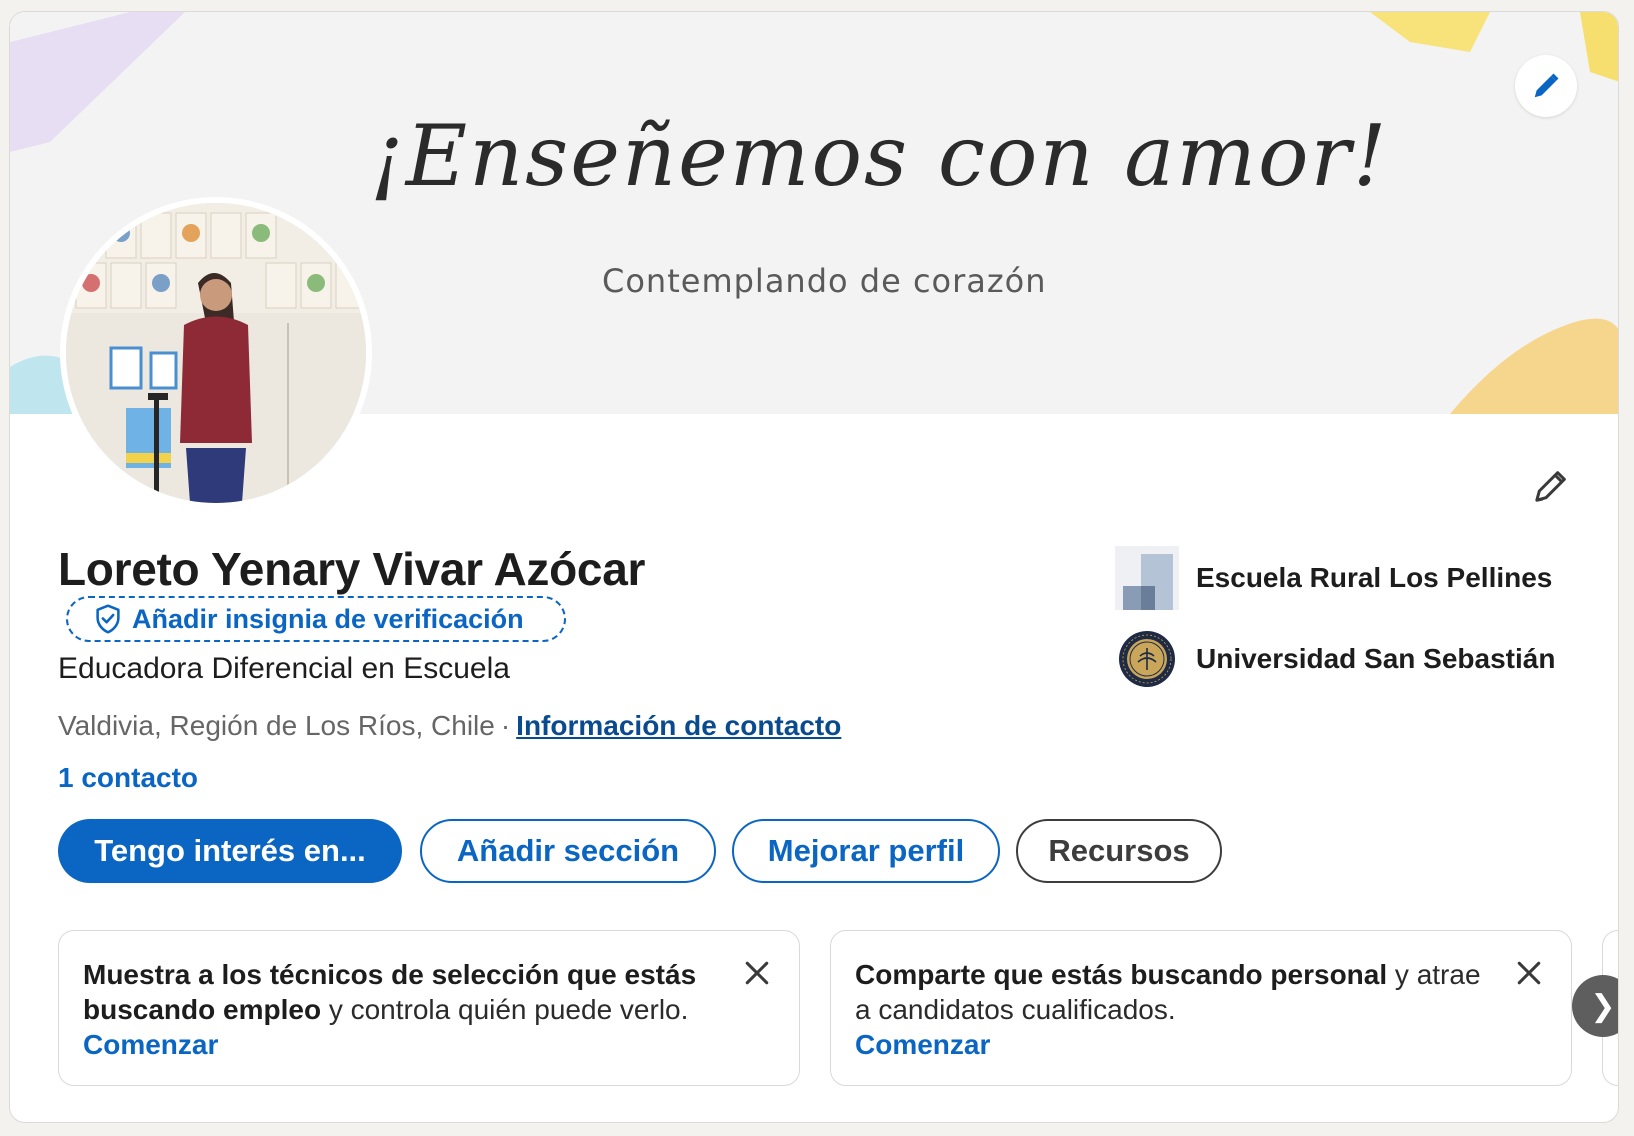 The image size is (1634, 1136). I want to click on edit-banner-button, so click(1546, 86).